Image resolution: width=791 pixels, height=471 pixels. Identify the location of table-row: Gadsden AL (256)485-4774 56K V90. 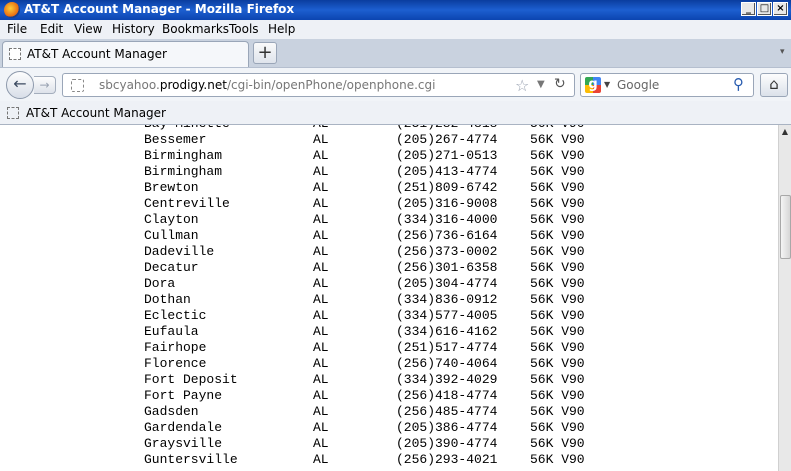
(389, 412).